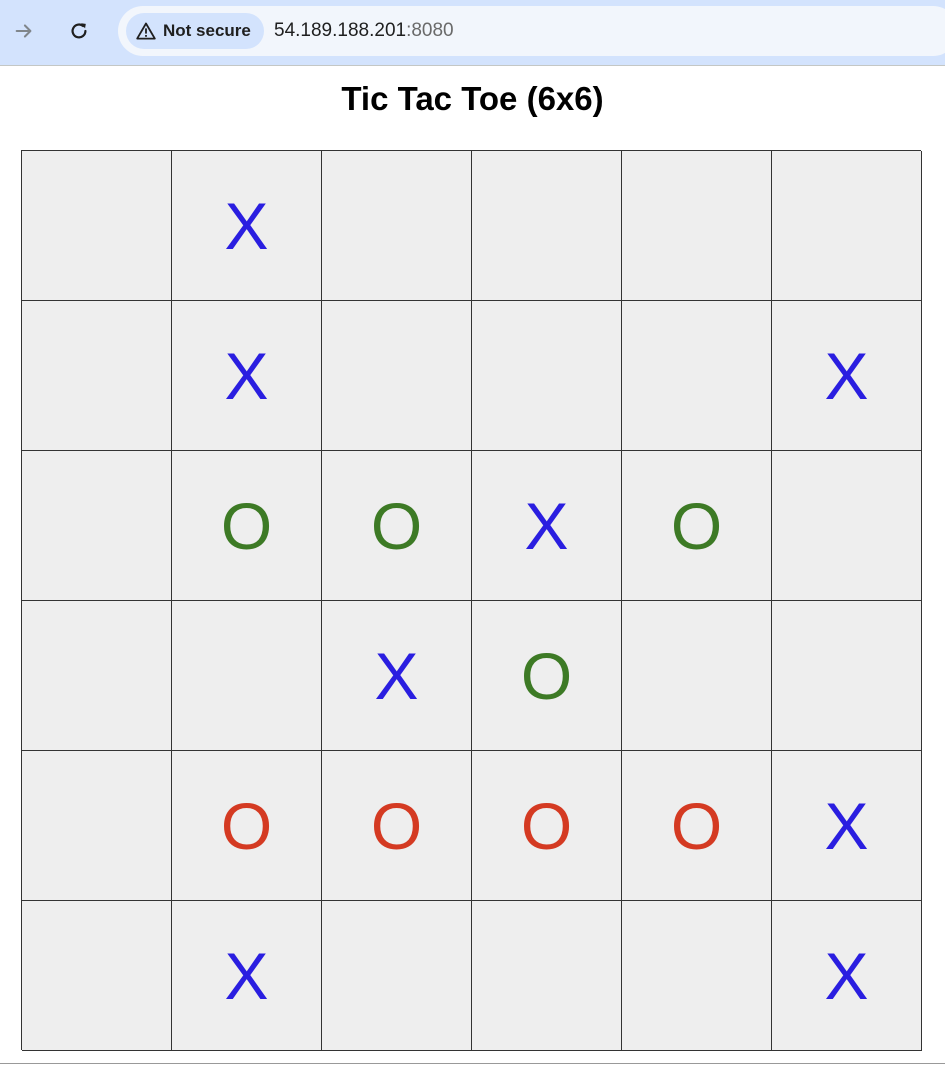  I want to click on board-cell-r3-c5: O, so click(697, 526).